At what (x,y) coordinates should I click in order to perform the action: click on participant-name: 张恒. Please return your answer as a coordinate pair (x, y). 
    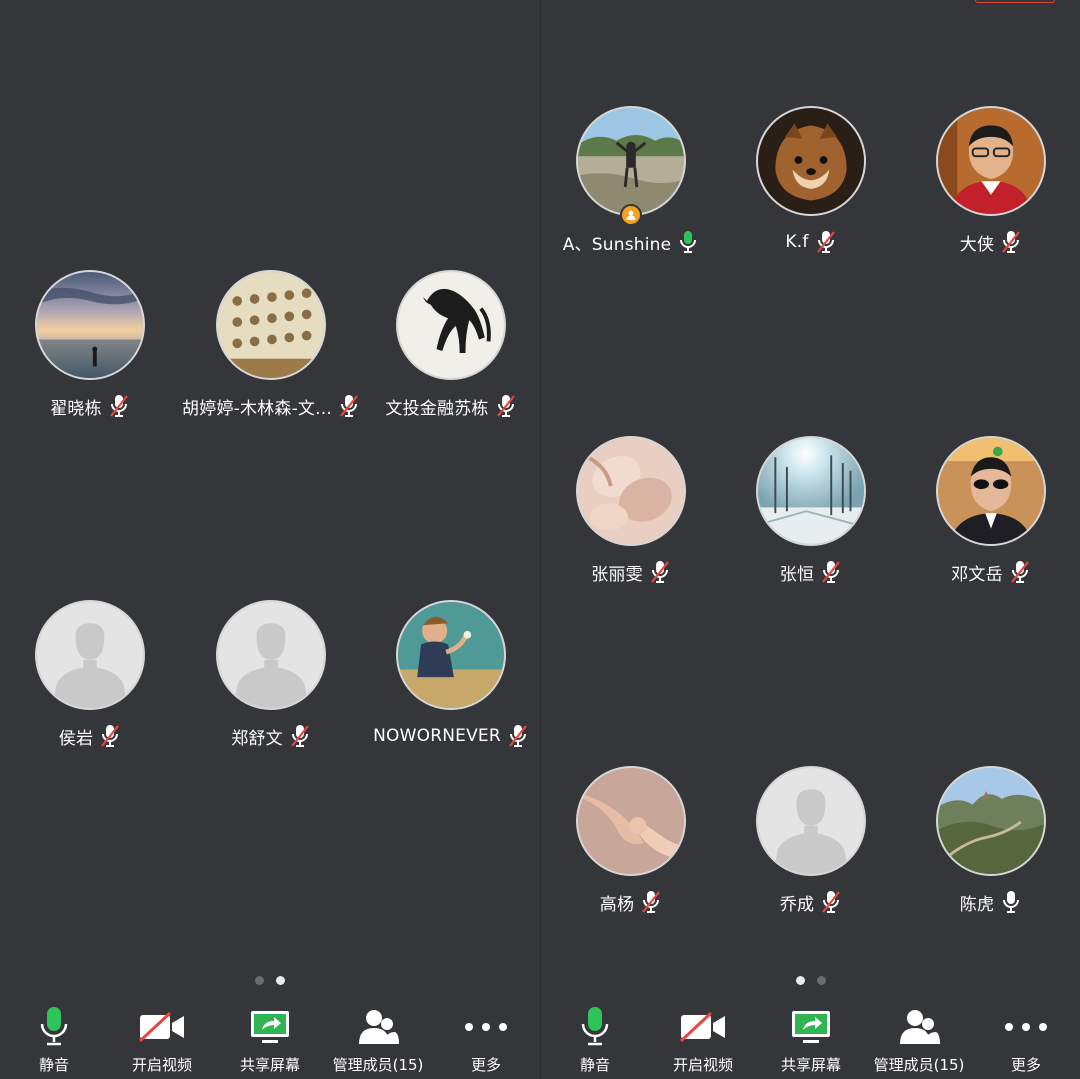
    Looking at the image, I should click on (797, 574).